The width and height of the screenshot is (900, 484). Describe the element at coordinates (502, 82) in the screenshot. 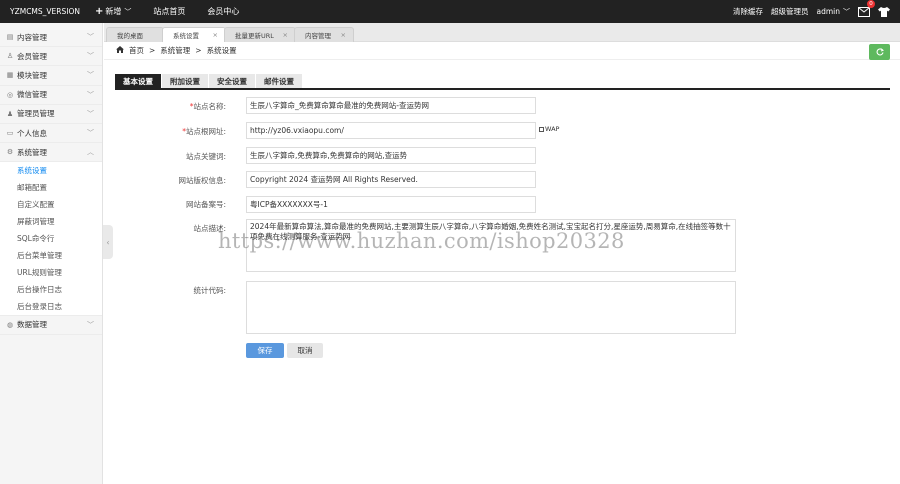

I see `settings-tabs: 基本设置 附加设置 安全设置 邮件设置` at that location.